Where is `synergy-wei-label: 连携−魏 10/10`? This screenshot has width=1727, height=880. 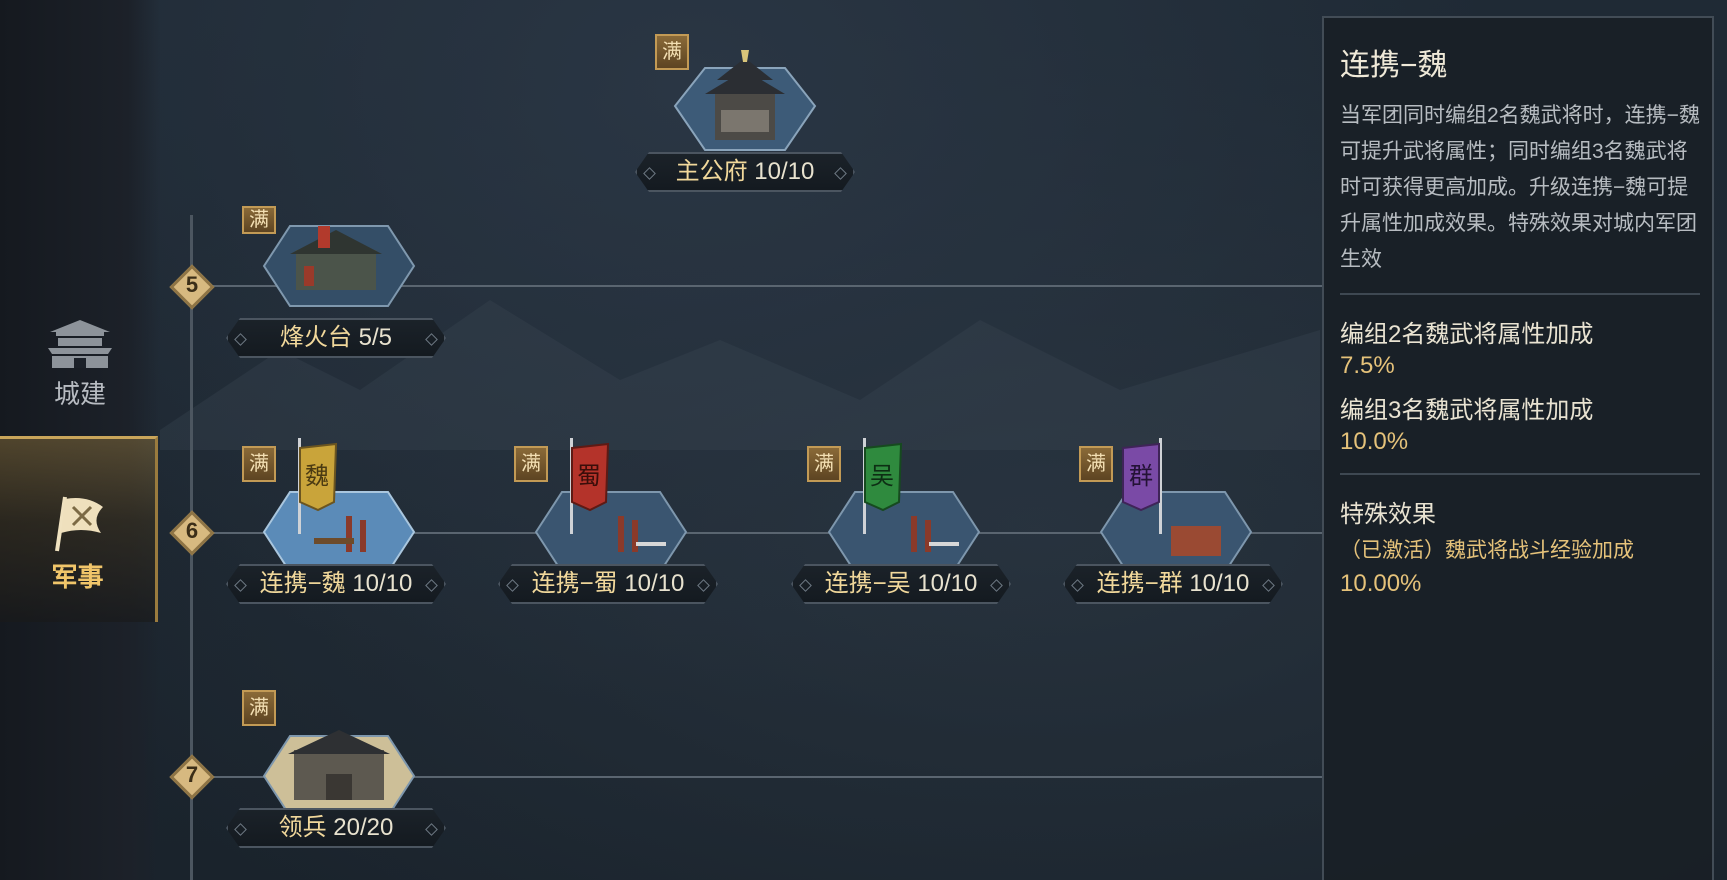 synergy-wei-label: 连携−魏 10/10 is located at coordinates (336, 584).